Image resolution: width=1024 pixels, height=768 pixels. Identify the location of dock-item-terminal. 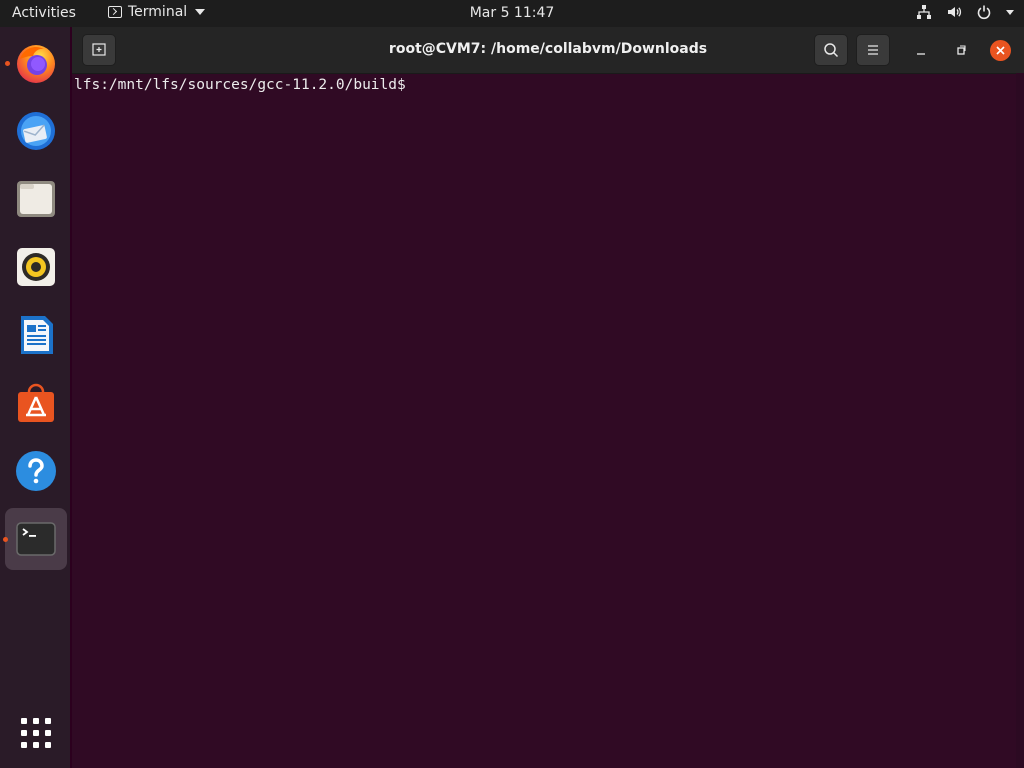
(35, 539).